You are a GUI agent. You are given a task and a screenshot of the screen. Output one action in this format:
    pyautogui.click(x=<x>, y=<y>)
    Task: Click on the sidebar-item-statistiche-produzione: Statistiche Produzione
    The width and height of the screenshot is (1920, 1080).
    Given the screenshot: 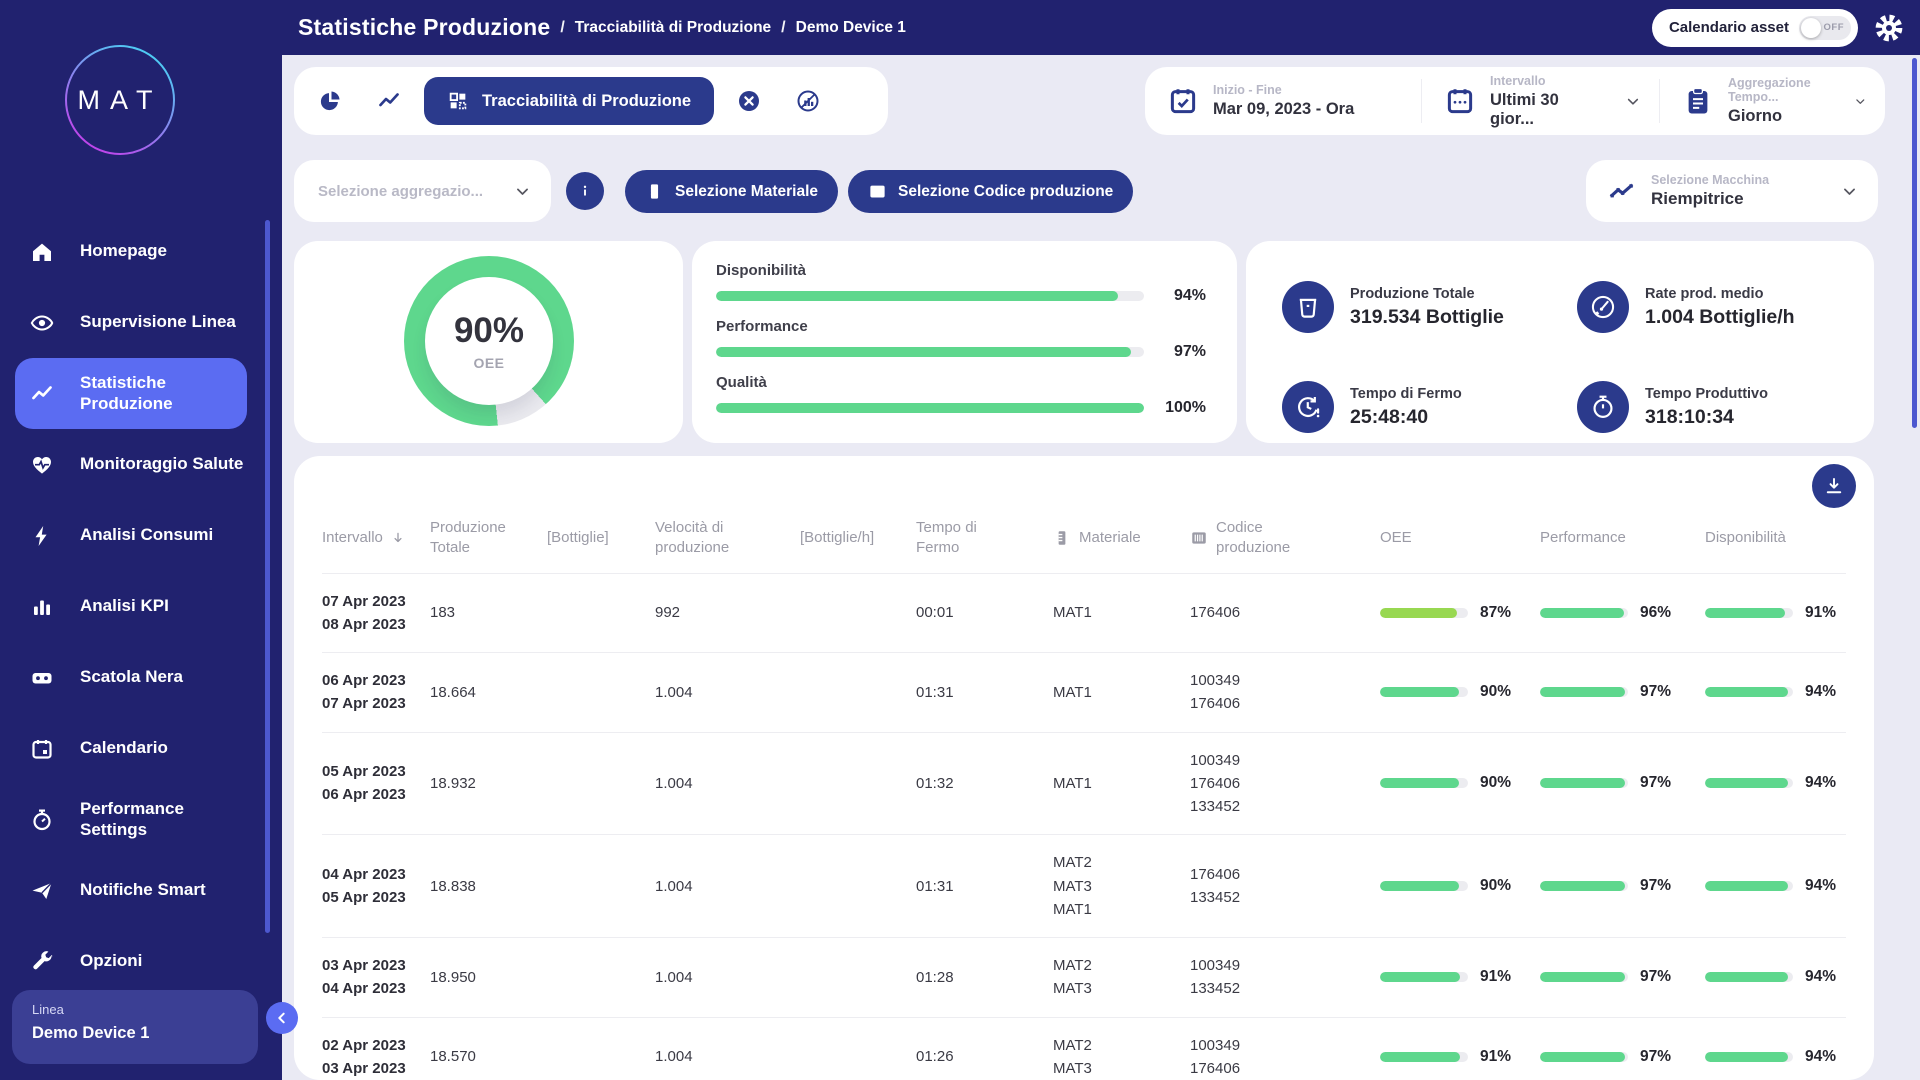 What is the action you would take?
    pyautogui.click(x=131, y=393)
    